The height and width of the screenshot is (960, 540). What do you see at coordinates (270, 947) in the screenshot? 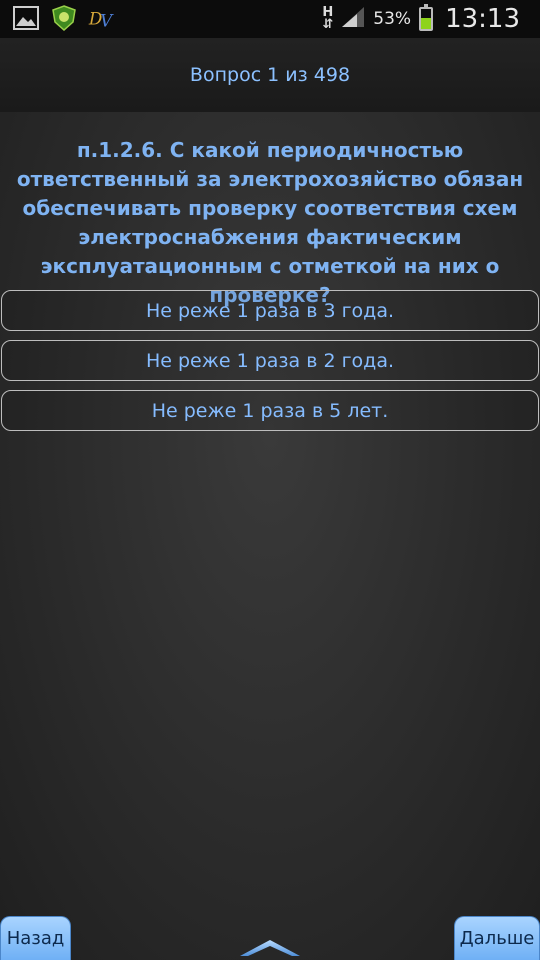
I see `chevron-up-icon` at bounding box center [270, 947].